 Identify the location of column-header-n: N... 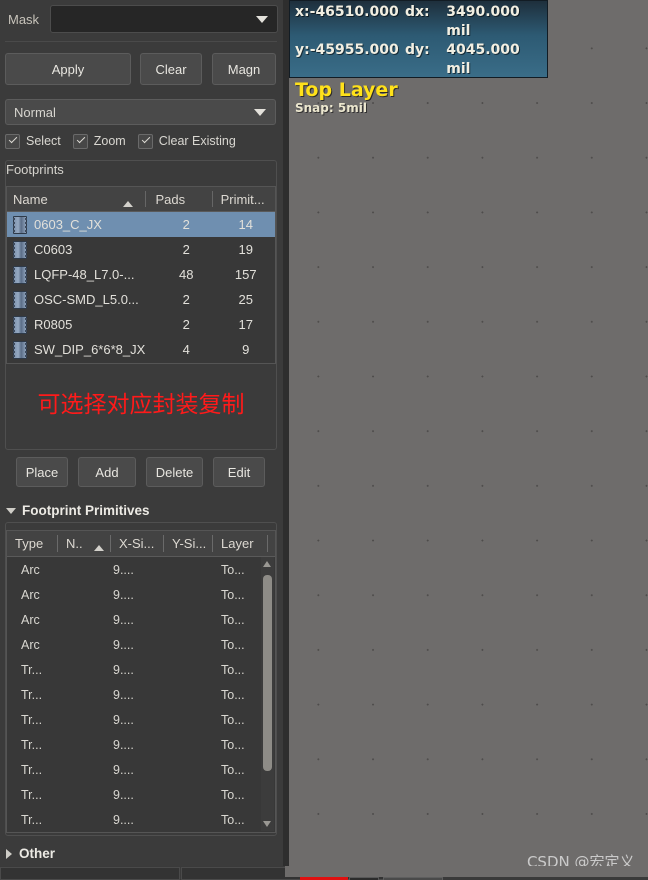
(84, 543).